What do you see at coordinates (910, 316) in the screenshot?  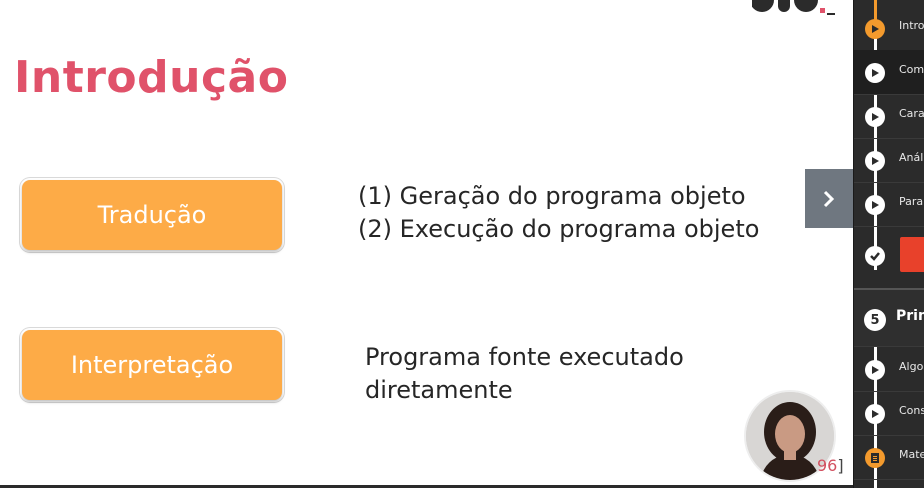 I see `section-title: Prim` at bounding box center [910, 316].